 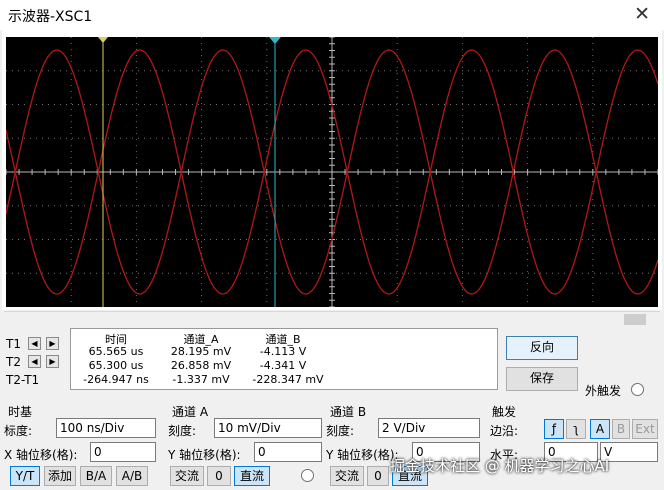 What do you see at coordinates (219, 476) in the screenshot?
I see `channel-a-zero-button: 0` at bounding box center [219, 476].